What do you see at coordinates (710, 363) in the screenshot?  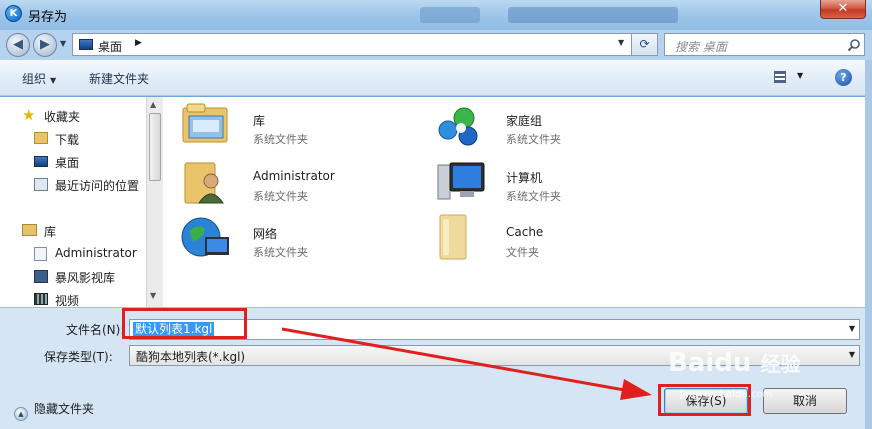 I see `watermark-brand-text: Baidu` at bounding box center [710, 363].